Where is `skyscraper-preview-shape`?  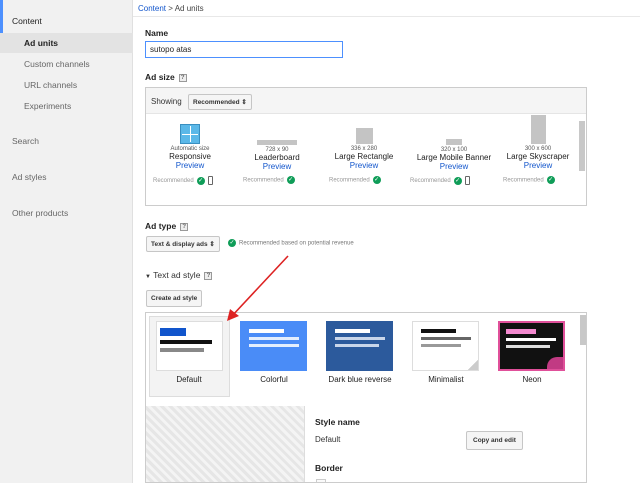 skyscraper-preview-shape is located at coordinates (538, 129).